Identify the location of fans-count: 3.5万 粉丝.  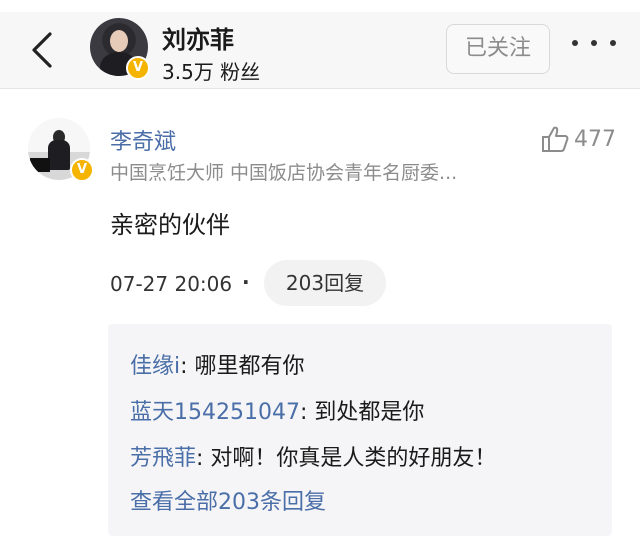
(211, 72).